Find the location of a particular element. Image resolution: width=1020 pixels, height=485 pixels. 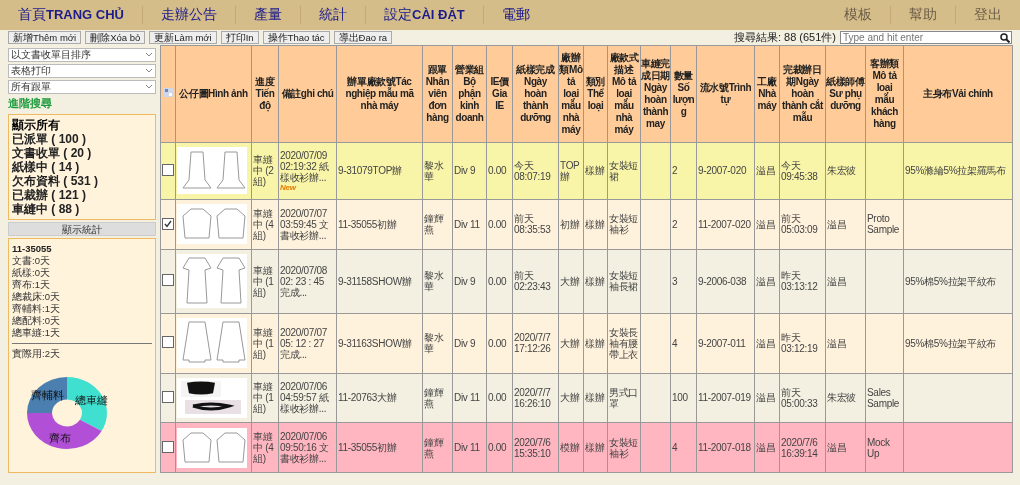

nav-link: 模板 is located at coordinates (858, 15).